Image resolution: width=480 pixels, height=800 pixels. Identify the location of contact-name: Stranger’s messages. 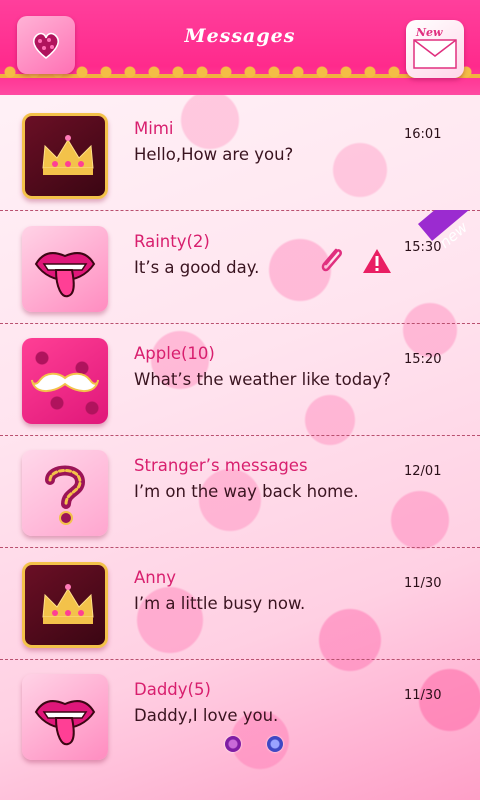
(221, 465).